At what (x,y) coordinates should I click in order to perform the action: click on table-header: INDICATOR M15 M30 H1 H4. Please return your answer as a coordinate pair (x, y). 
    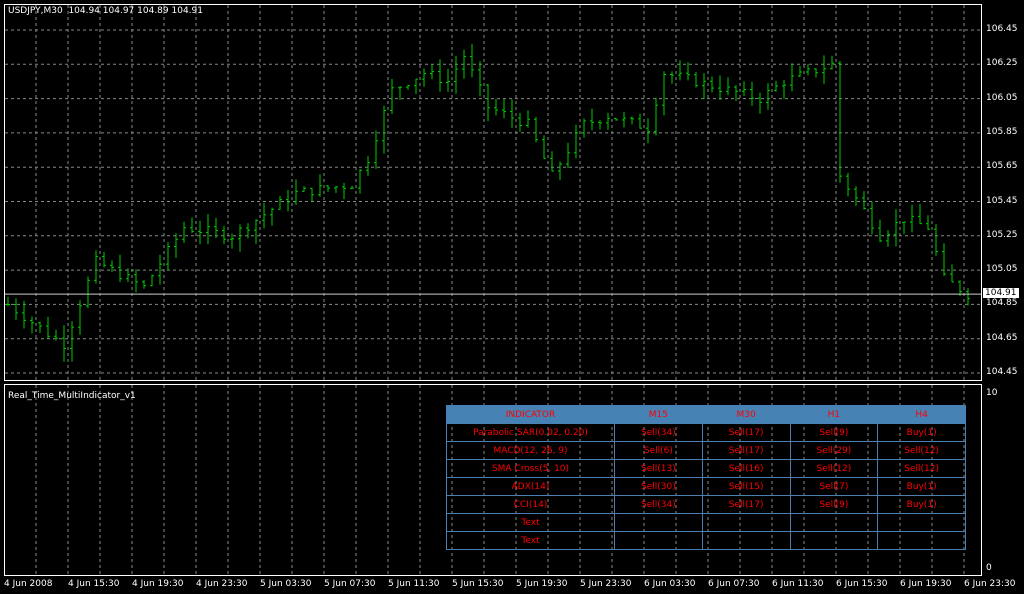
    Looking at the image, I should click on (706, 414).